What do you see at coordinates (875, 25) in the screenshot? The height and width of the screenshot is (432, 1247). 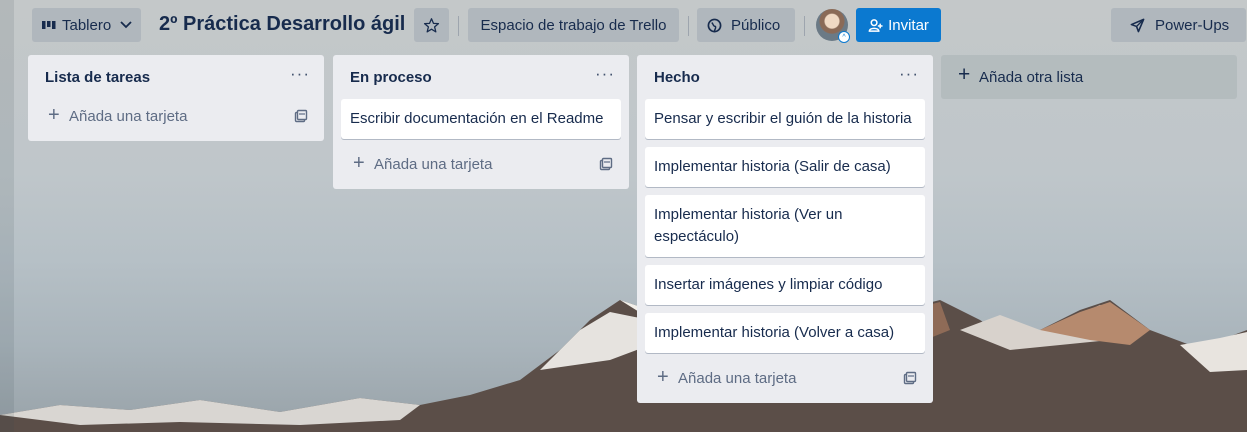 I see `add-member-icon` at bounding box center [875, 25].